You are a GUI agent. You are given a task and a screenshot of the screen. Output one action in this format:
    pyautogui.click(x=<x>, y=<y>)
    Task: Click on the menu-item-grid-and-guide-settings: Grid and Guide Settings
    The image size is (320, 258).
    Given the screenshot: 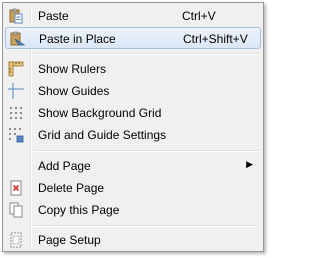 What is the action you would take?
    pyautogui.click(x=133, y=135)
    